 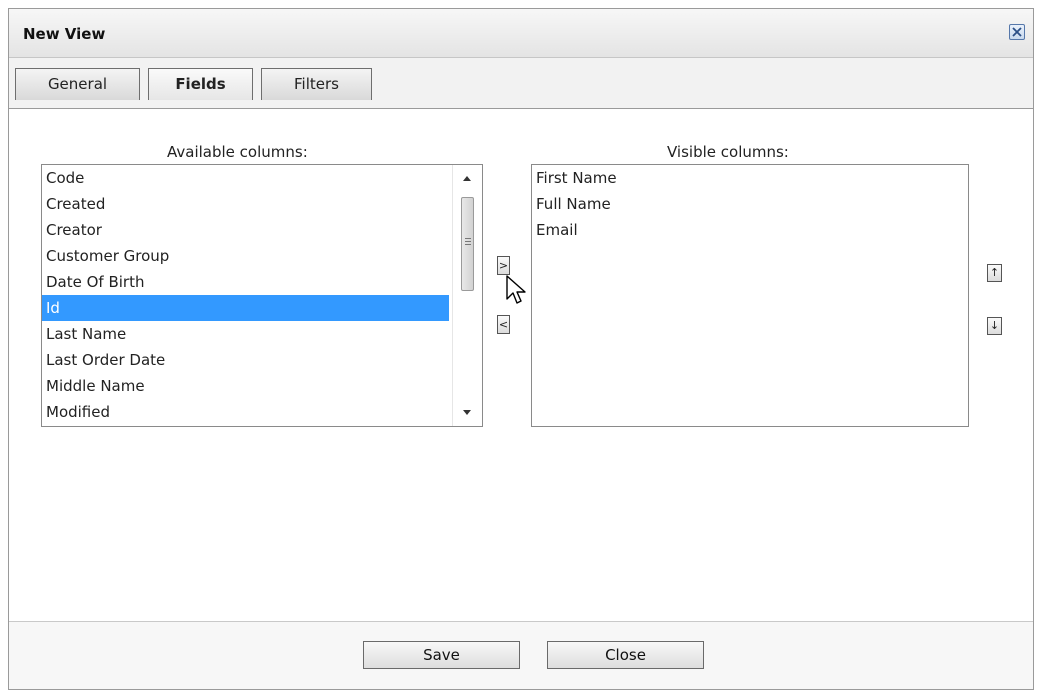 What do you see at coordinates (245, 308) in the screenshot?
I see `list-item-selected: Id` at bounding box center [245, 308].